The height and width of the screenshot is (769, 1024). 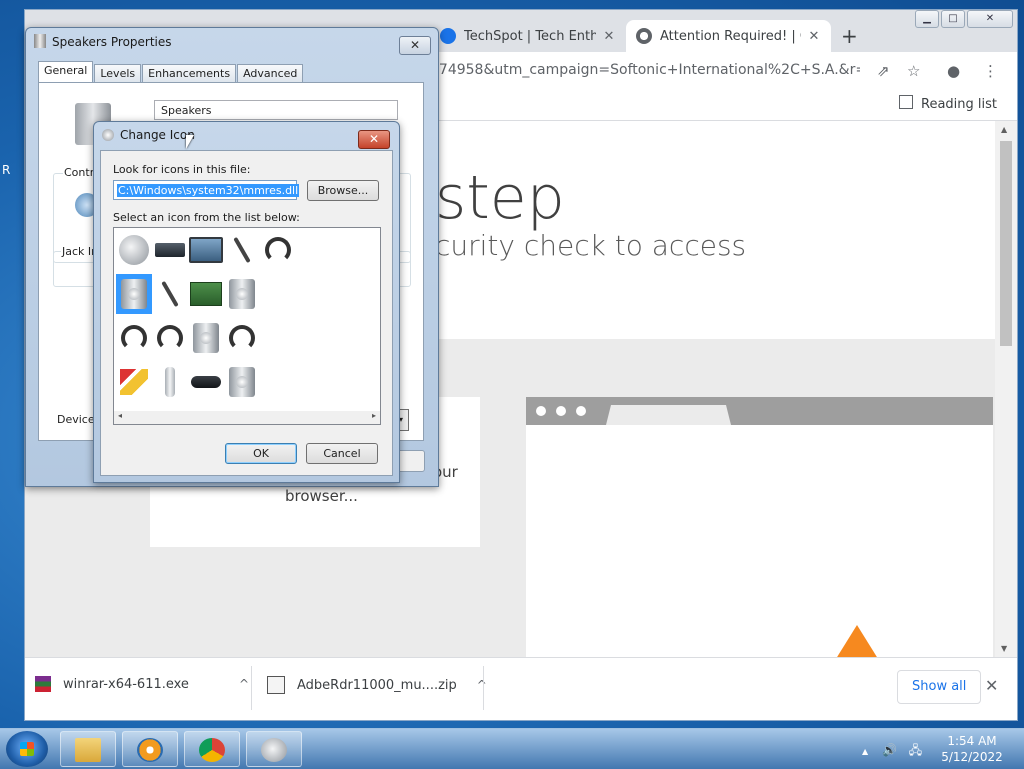 What do you see at coordinates (170, 250) in the screenshot?
I see `hifi-receiver-icon` at bounding box center [170, 250].